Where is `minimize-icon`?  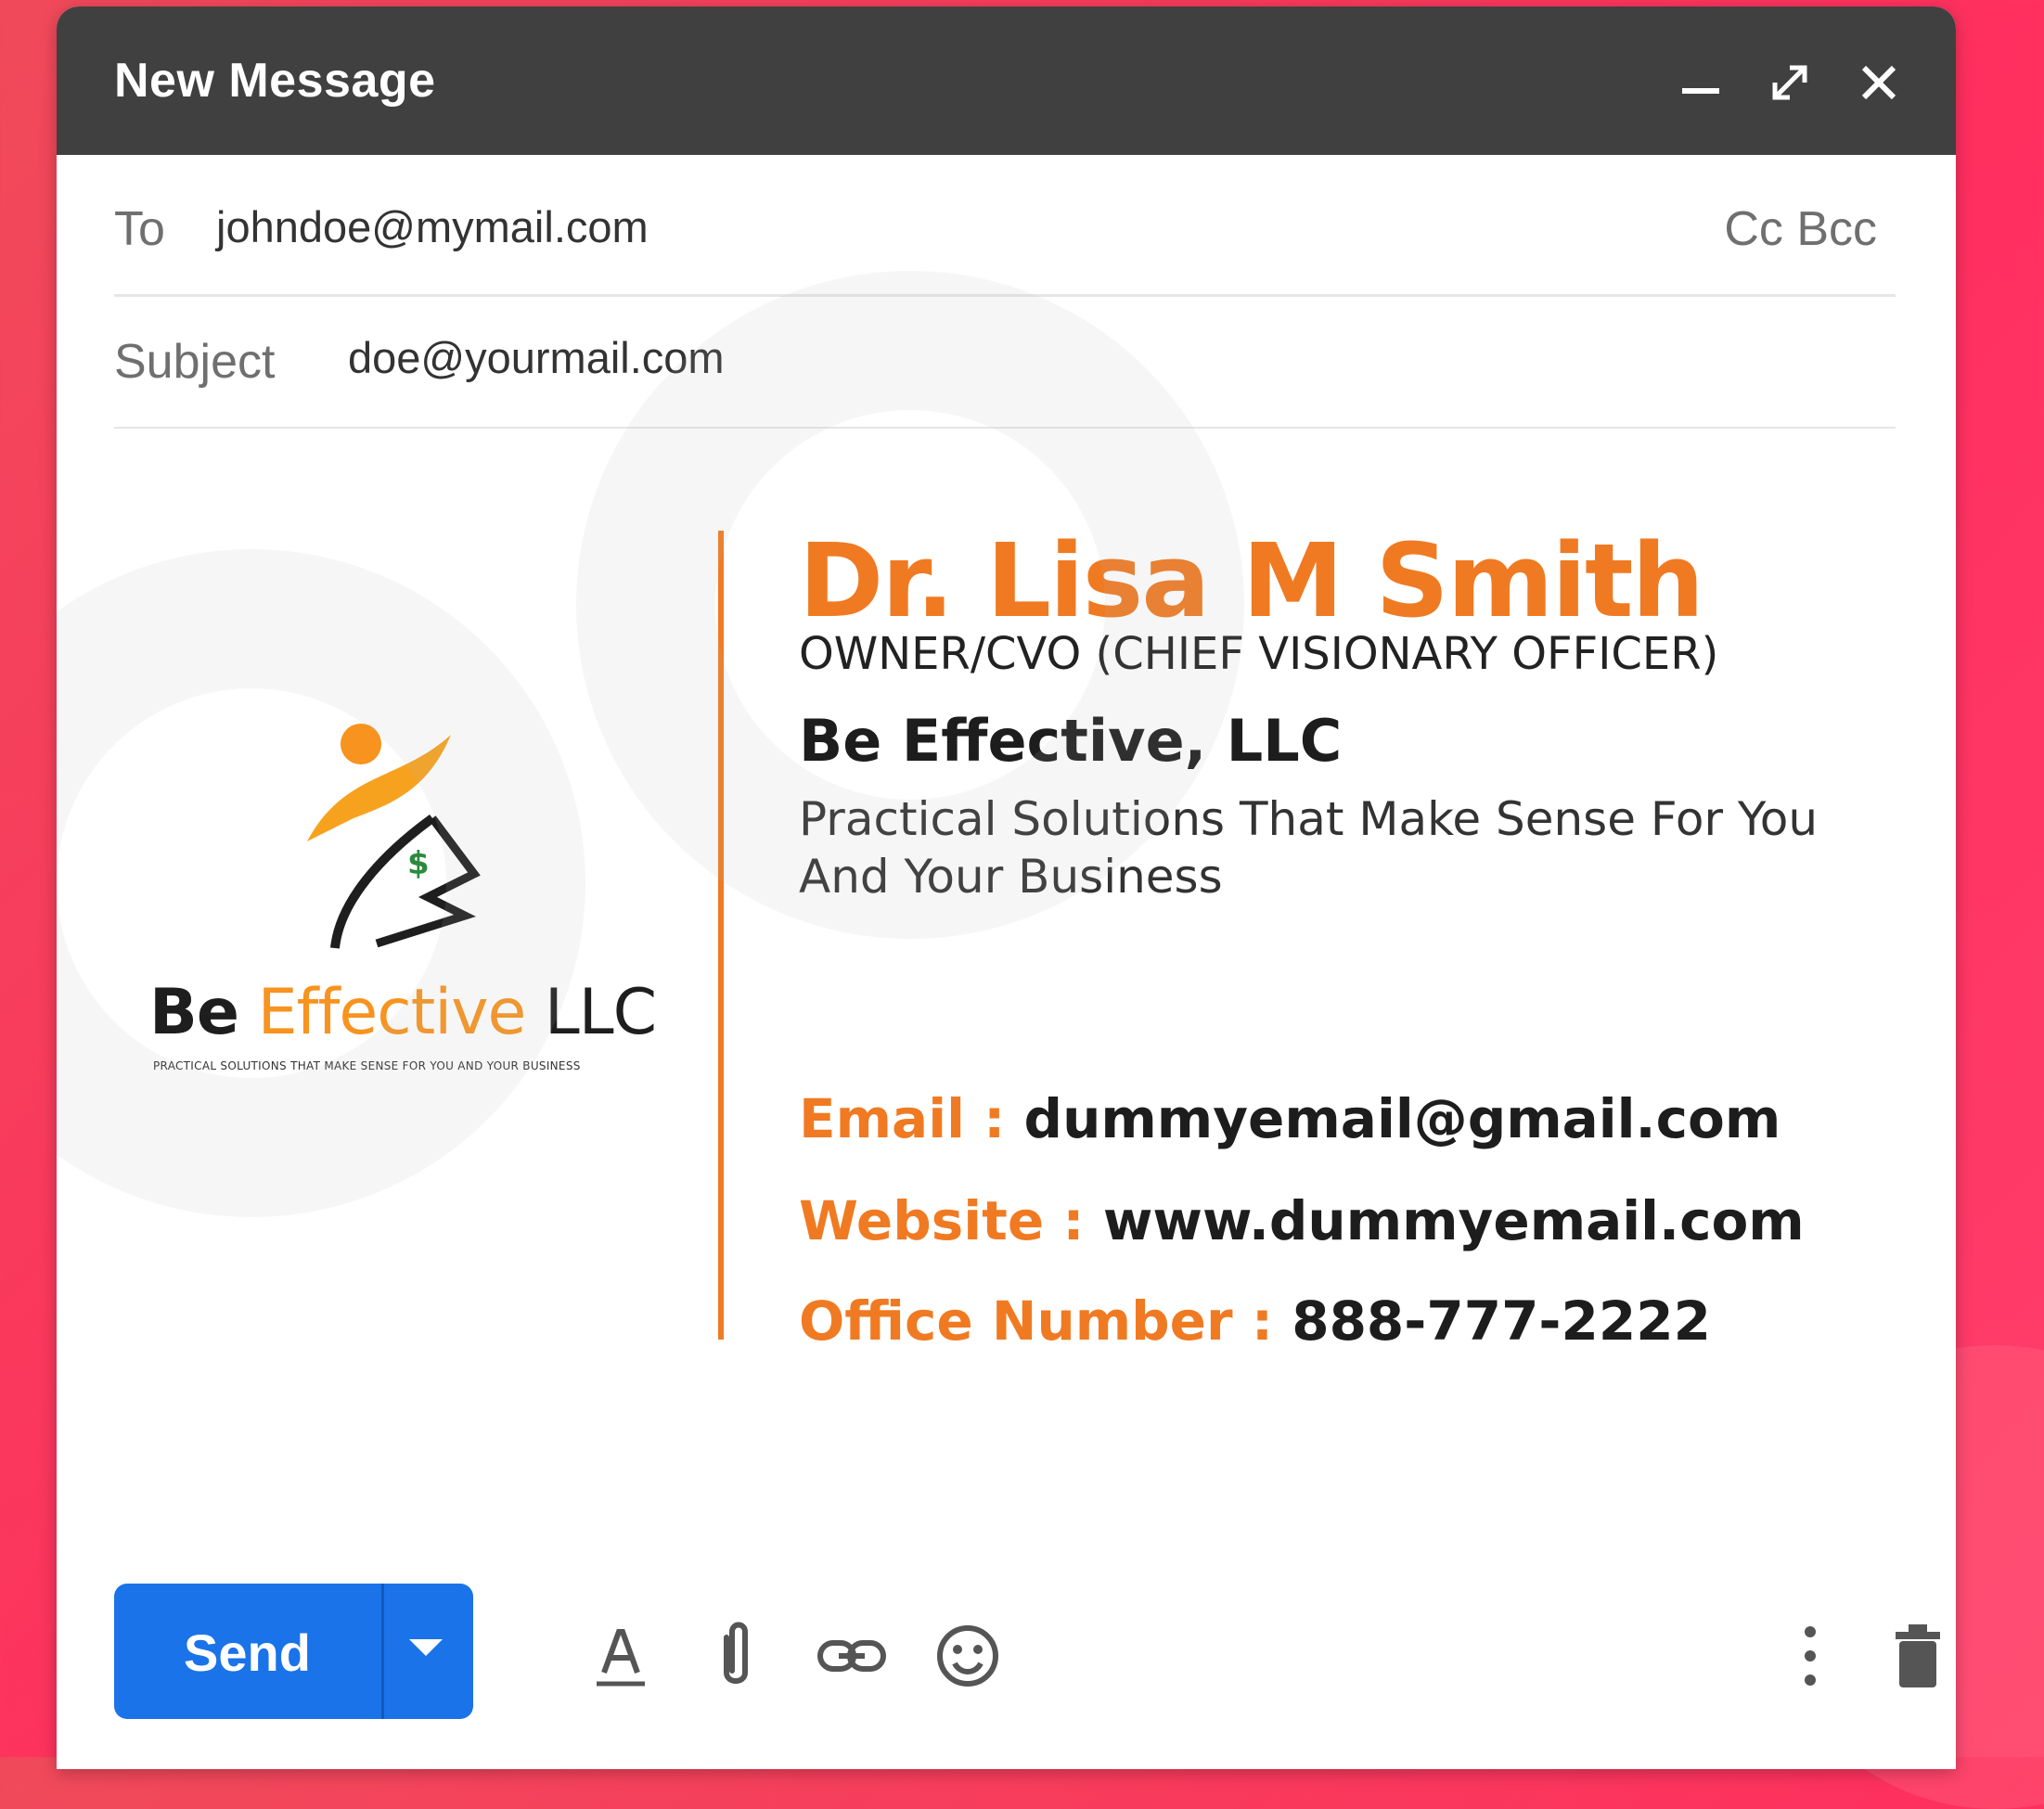
minimize-icon is located at coordinates (1701, 82).